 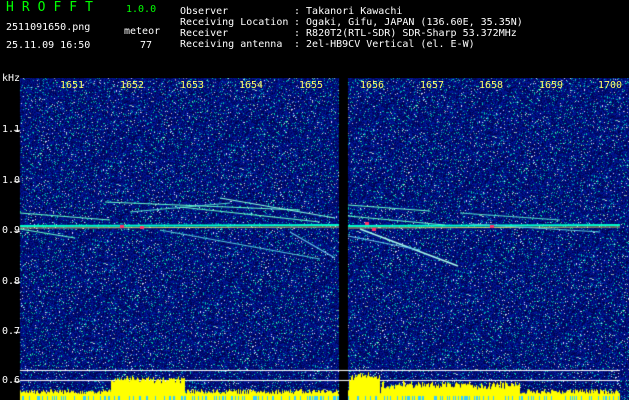 What do you see at coordinates (48, 45) in the screenshot?
I see `capture-datetime: 25.11.09 16:50` at bounding box center [48, 45].